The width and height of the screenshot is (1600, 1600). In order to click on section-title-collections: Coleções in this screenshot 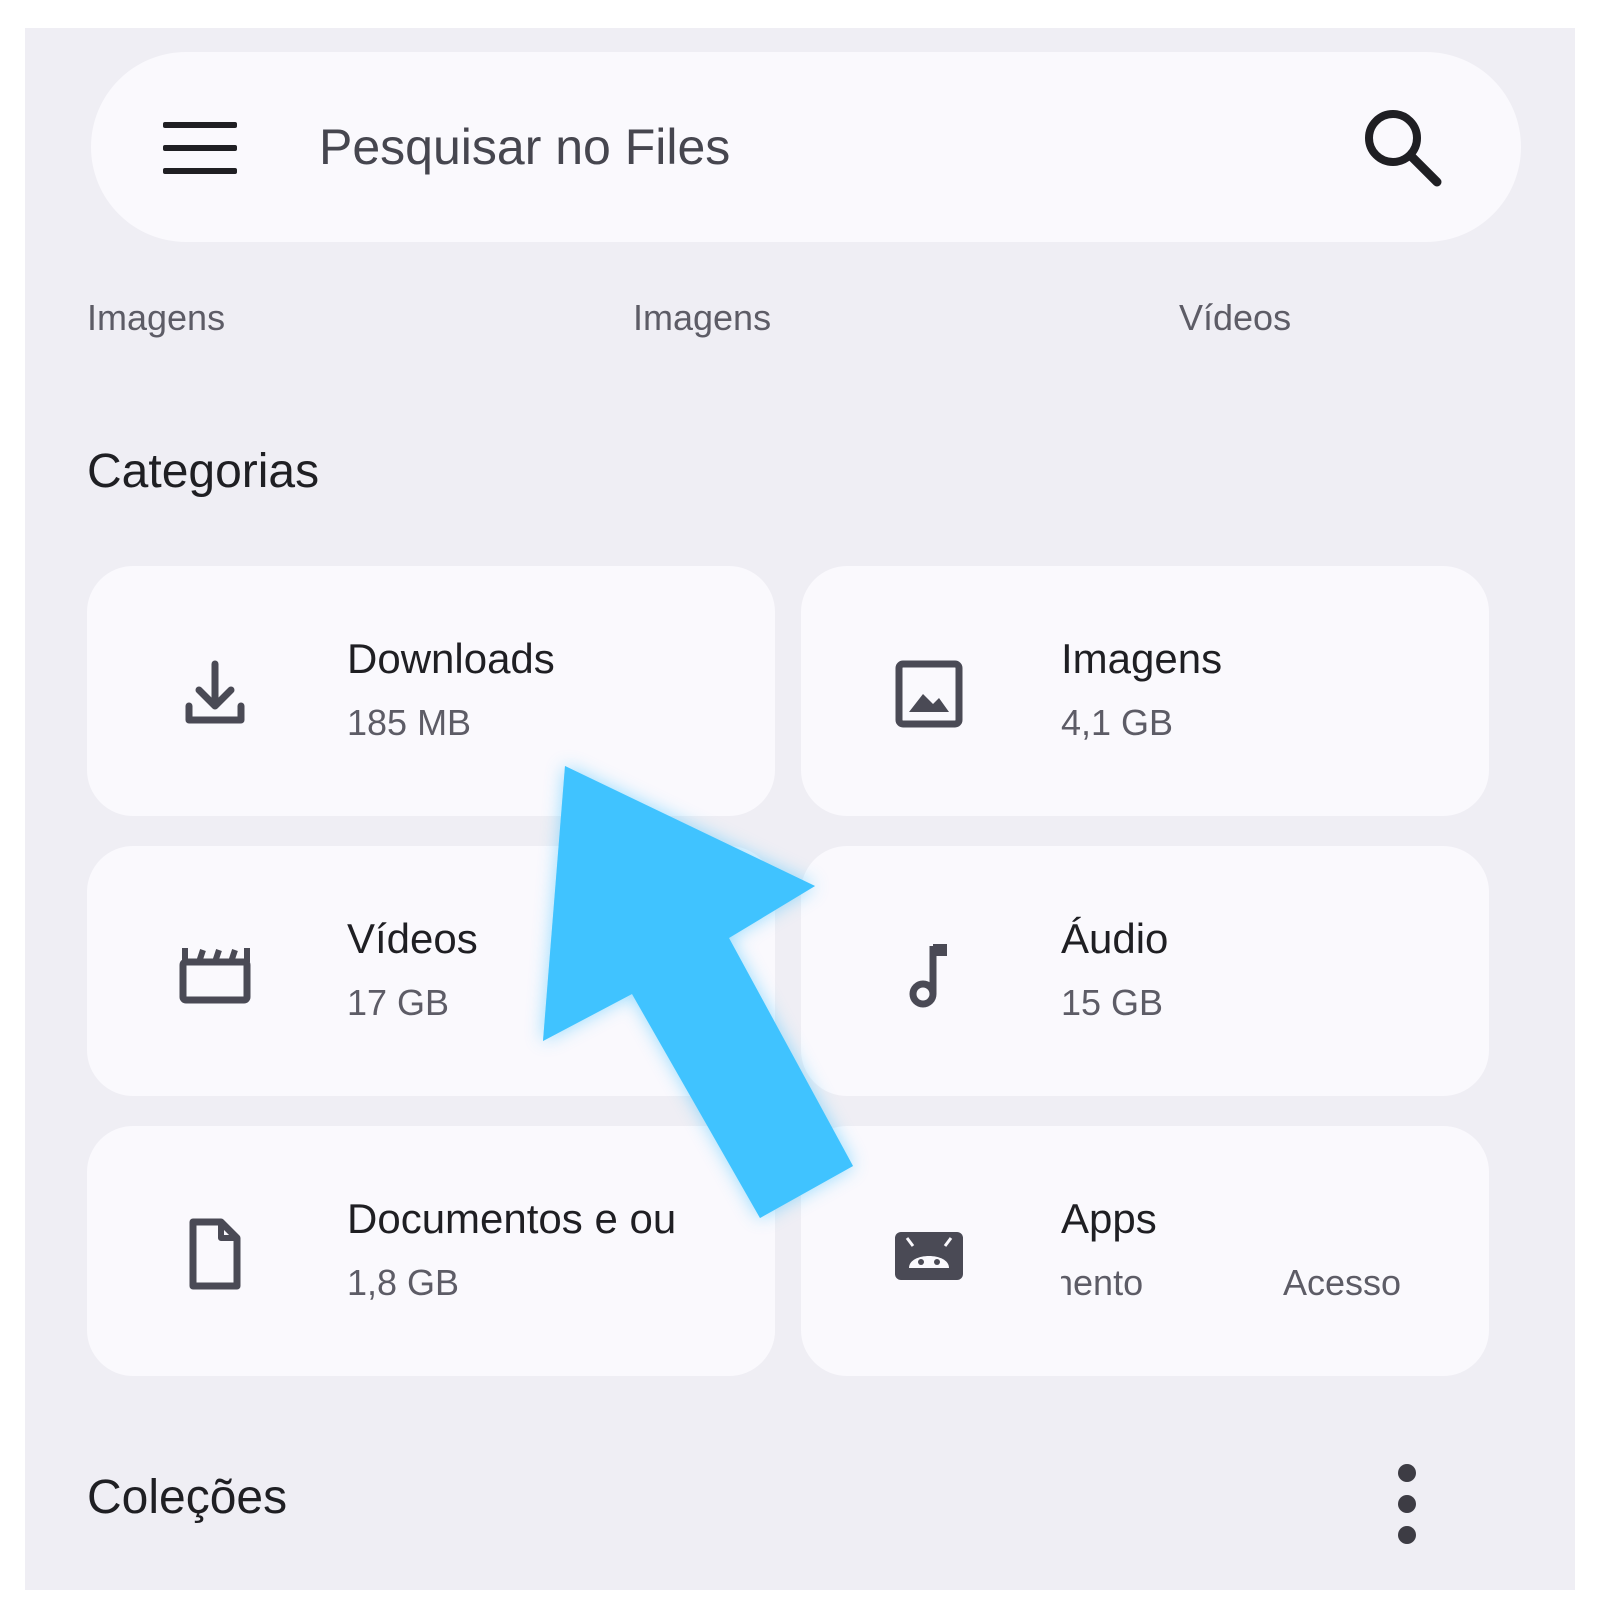, I will do `click(187, 1497)`.